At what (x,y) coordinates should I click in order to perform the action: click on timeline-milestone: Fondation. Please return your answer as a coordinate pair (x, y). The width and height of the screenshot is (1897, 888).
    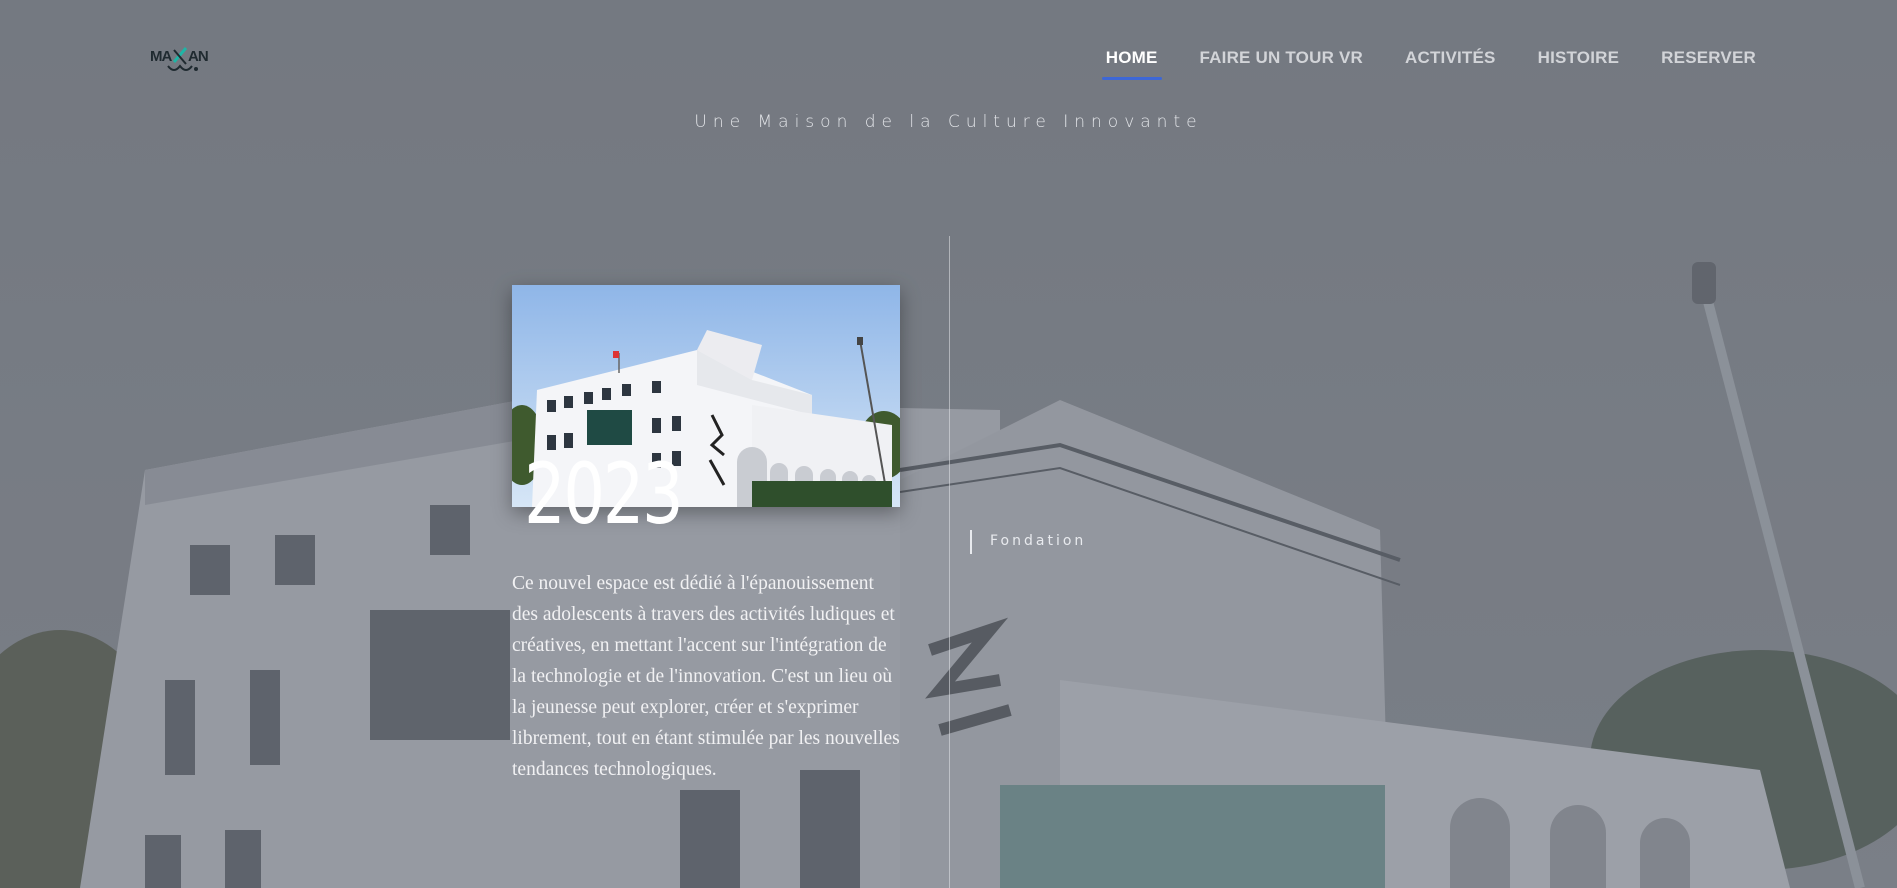
    Looking at the image, I should click on (1038, 541).